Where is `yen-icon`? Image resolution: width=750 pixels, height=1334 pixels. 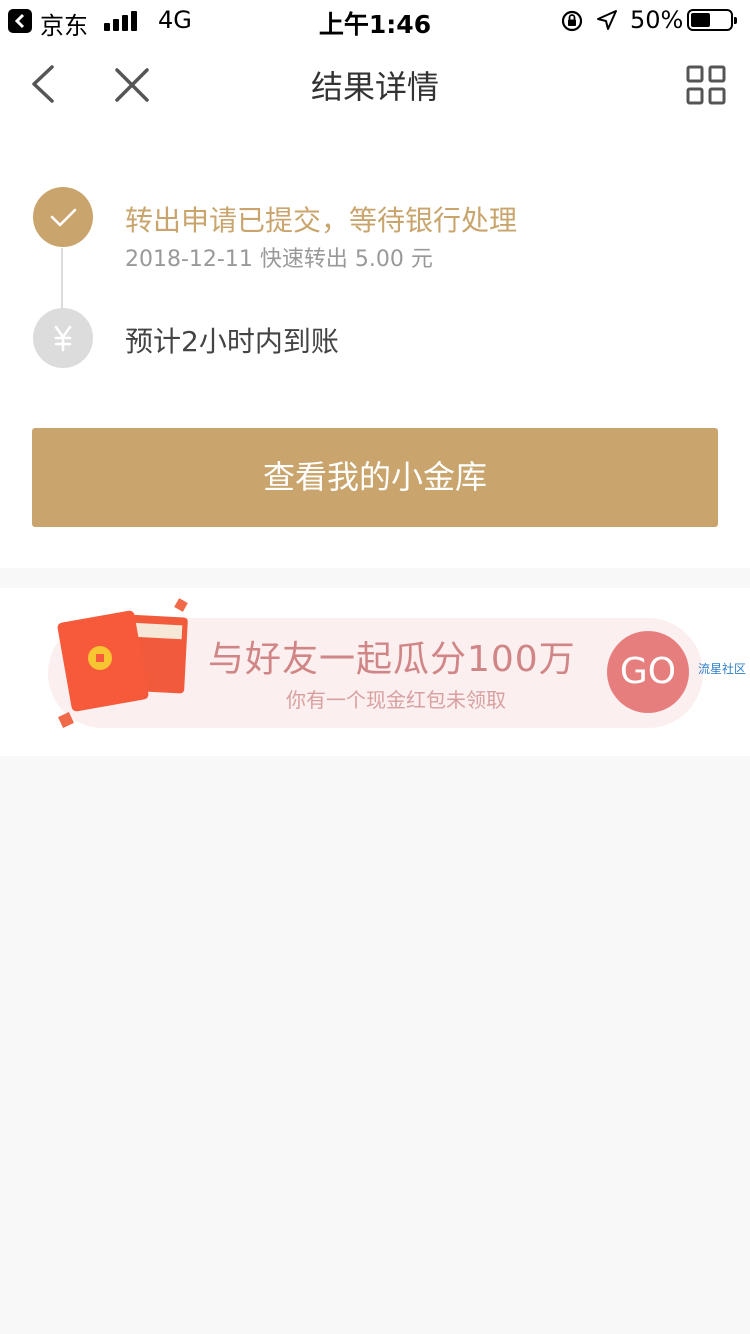
yen-icon is located at coordinates (63, 338).